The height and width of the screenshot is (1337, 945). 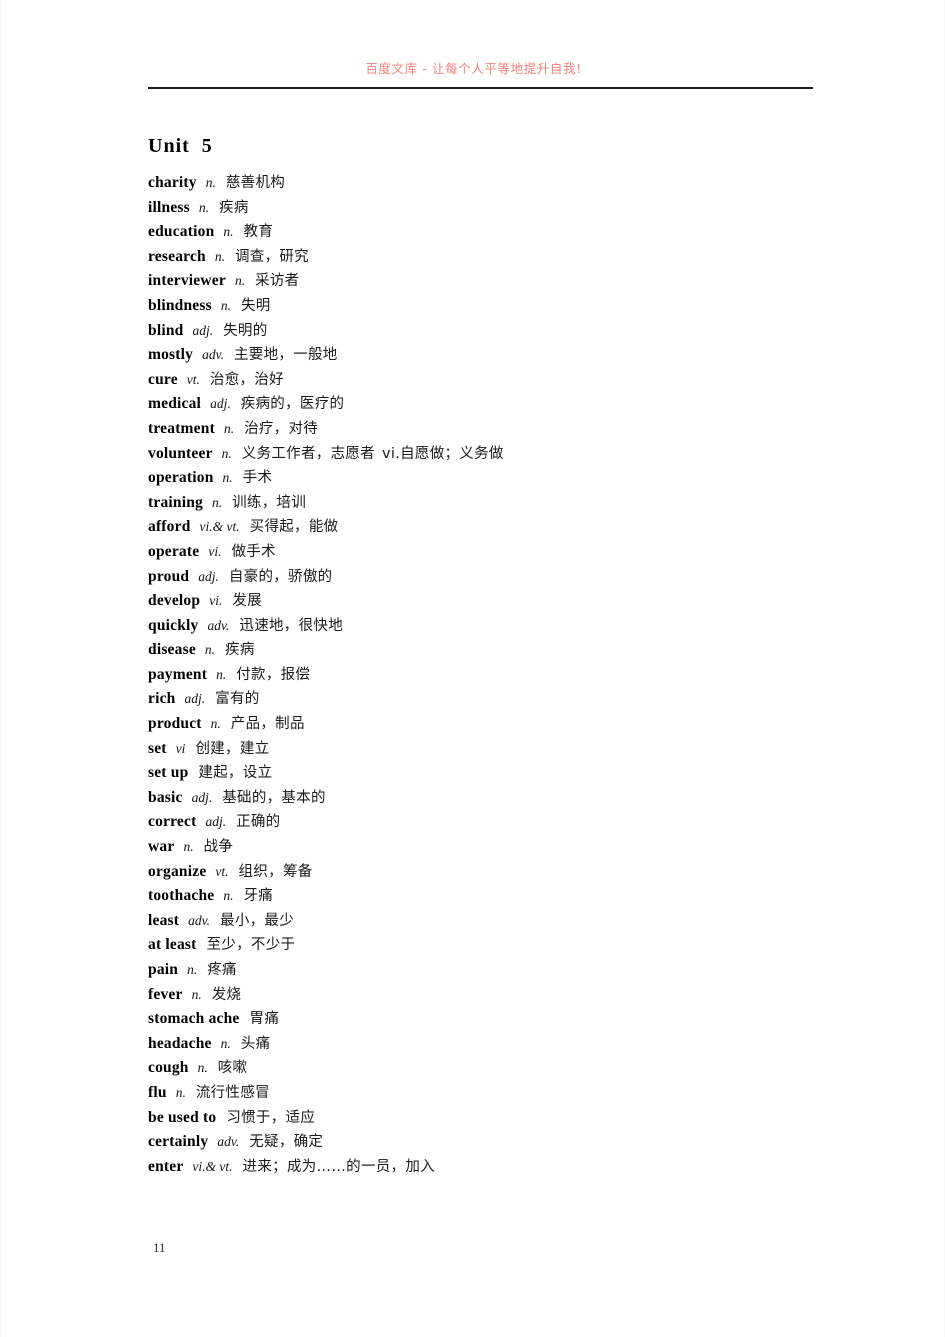 What do you see at coordinates (177, 256) in the screenshot?
I see `vocabulary-term: research` at bounding box center [177, 256].